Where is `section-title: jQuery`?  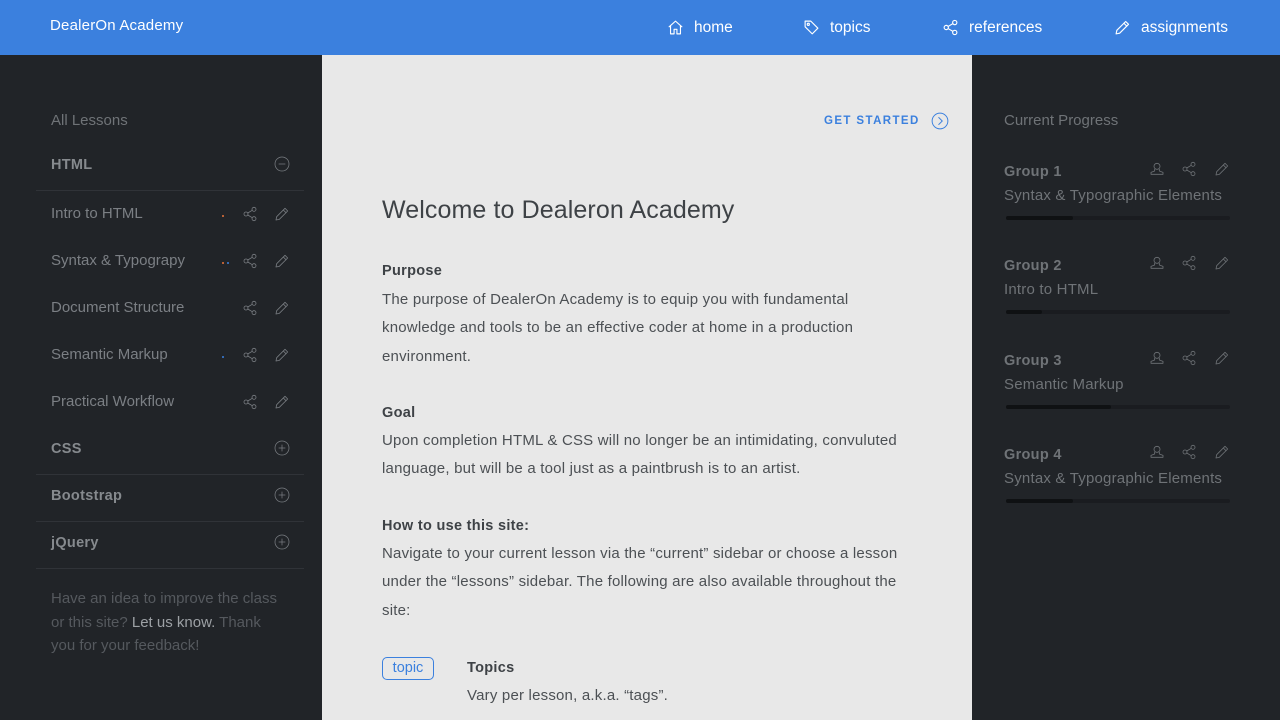 section-title: jQuery is located at coordinates (75, 543).